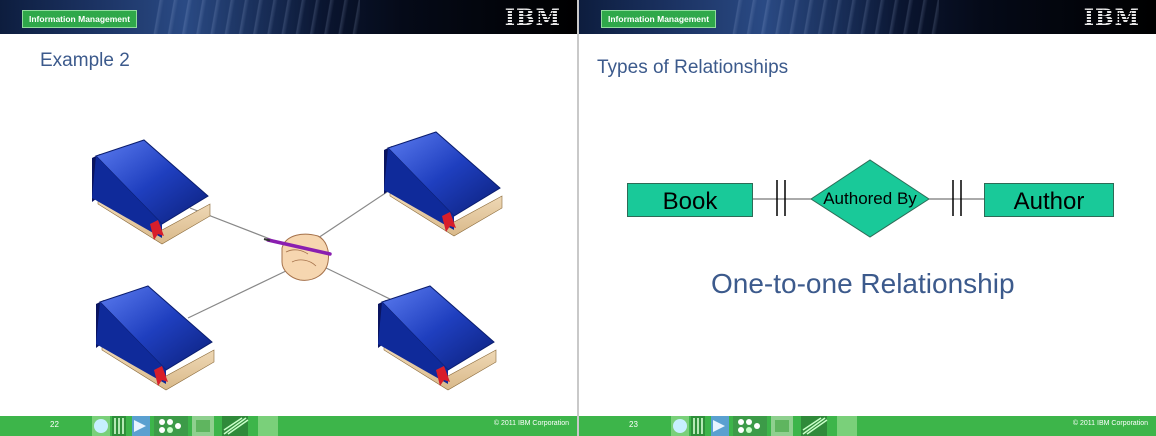 The height and width of the screenshot is (436, 1156). What do you see at coordinates (54, 424) in the screenshot?
I see `page-number: 22` at bounding box center [54, 424].